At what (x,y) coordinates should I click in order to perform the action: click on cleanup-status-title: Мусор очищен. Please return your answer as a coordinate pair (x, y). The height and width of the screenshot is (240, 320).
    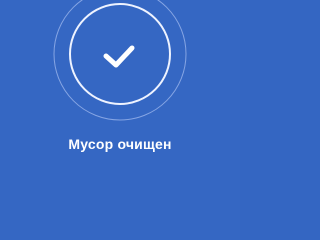
    Looking at the image, I should click on (120, 144).